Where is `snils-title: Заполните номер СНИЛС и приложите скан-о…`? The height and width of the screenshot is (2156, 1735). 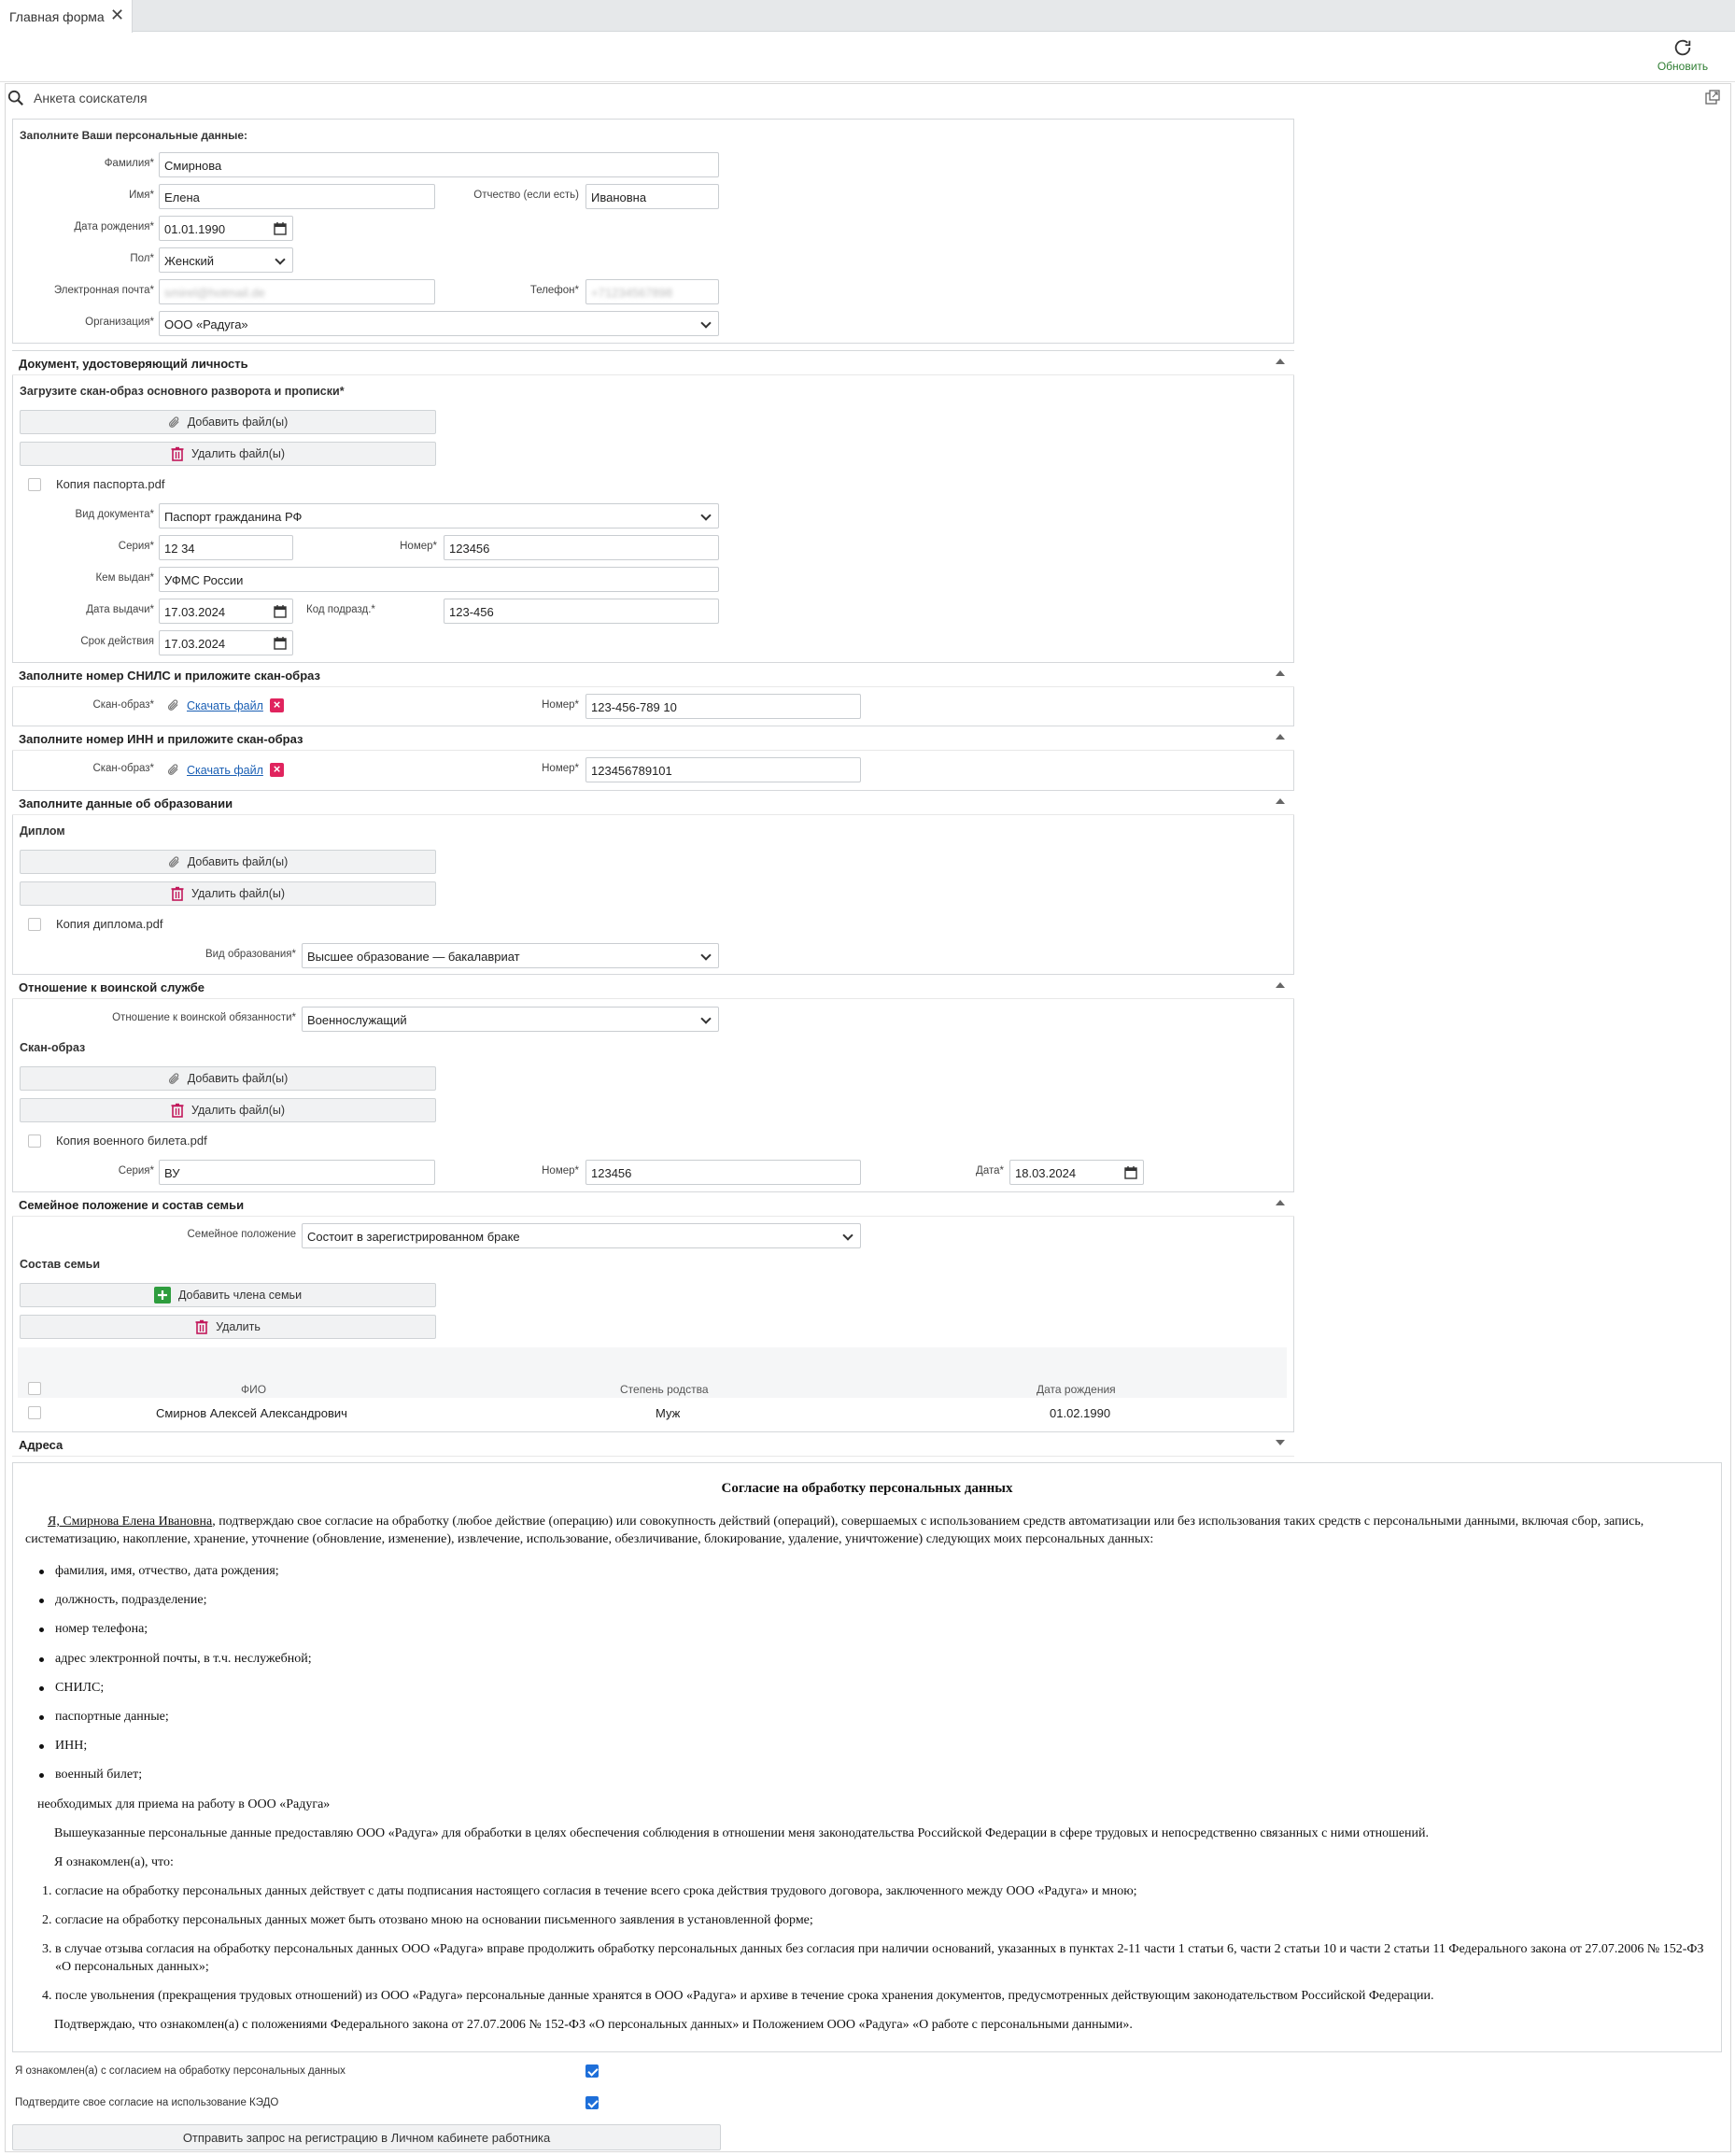
snils-title: Заполните номер СНИЛС и приложите скан-о… is located at coordinates (169, 676).